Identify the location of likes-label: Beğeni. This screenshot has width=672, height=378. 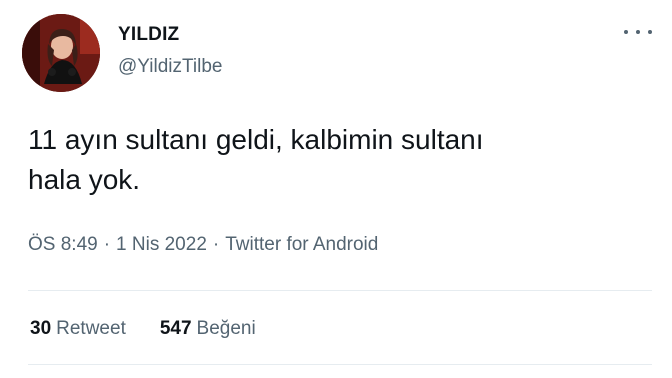
(226, 328).